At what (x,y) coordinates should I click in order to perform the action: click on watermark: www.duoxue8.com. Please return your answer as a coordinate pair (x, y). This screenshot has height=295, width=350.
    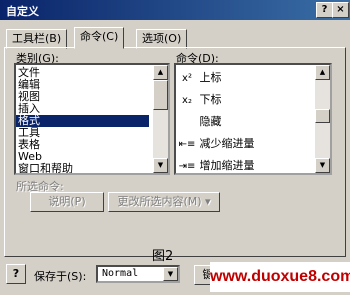
    Looking at the image, I should click on (280, 277).